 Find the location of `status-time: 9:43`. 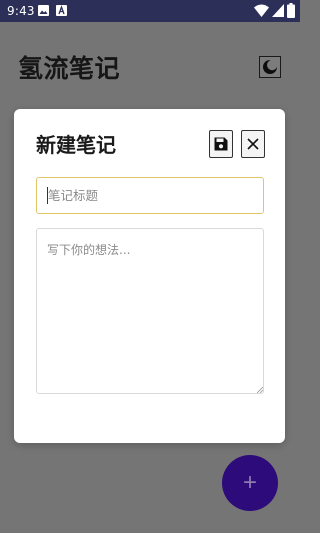

status-time: 9:43 is located at coordinates (21, 11).